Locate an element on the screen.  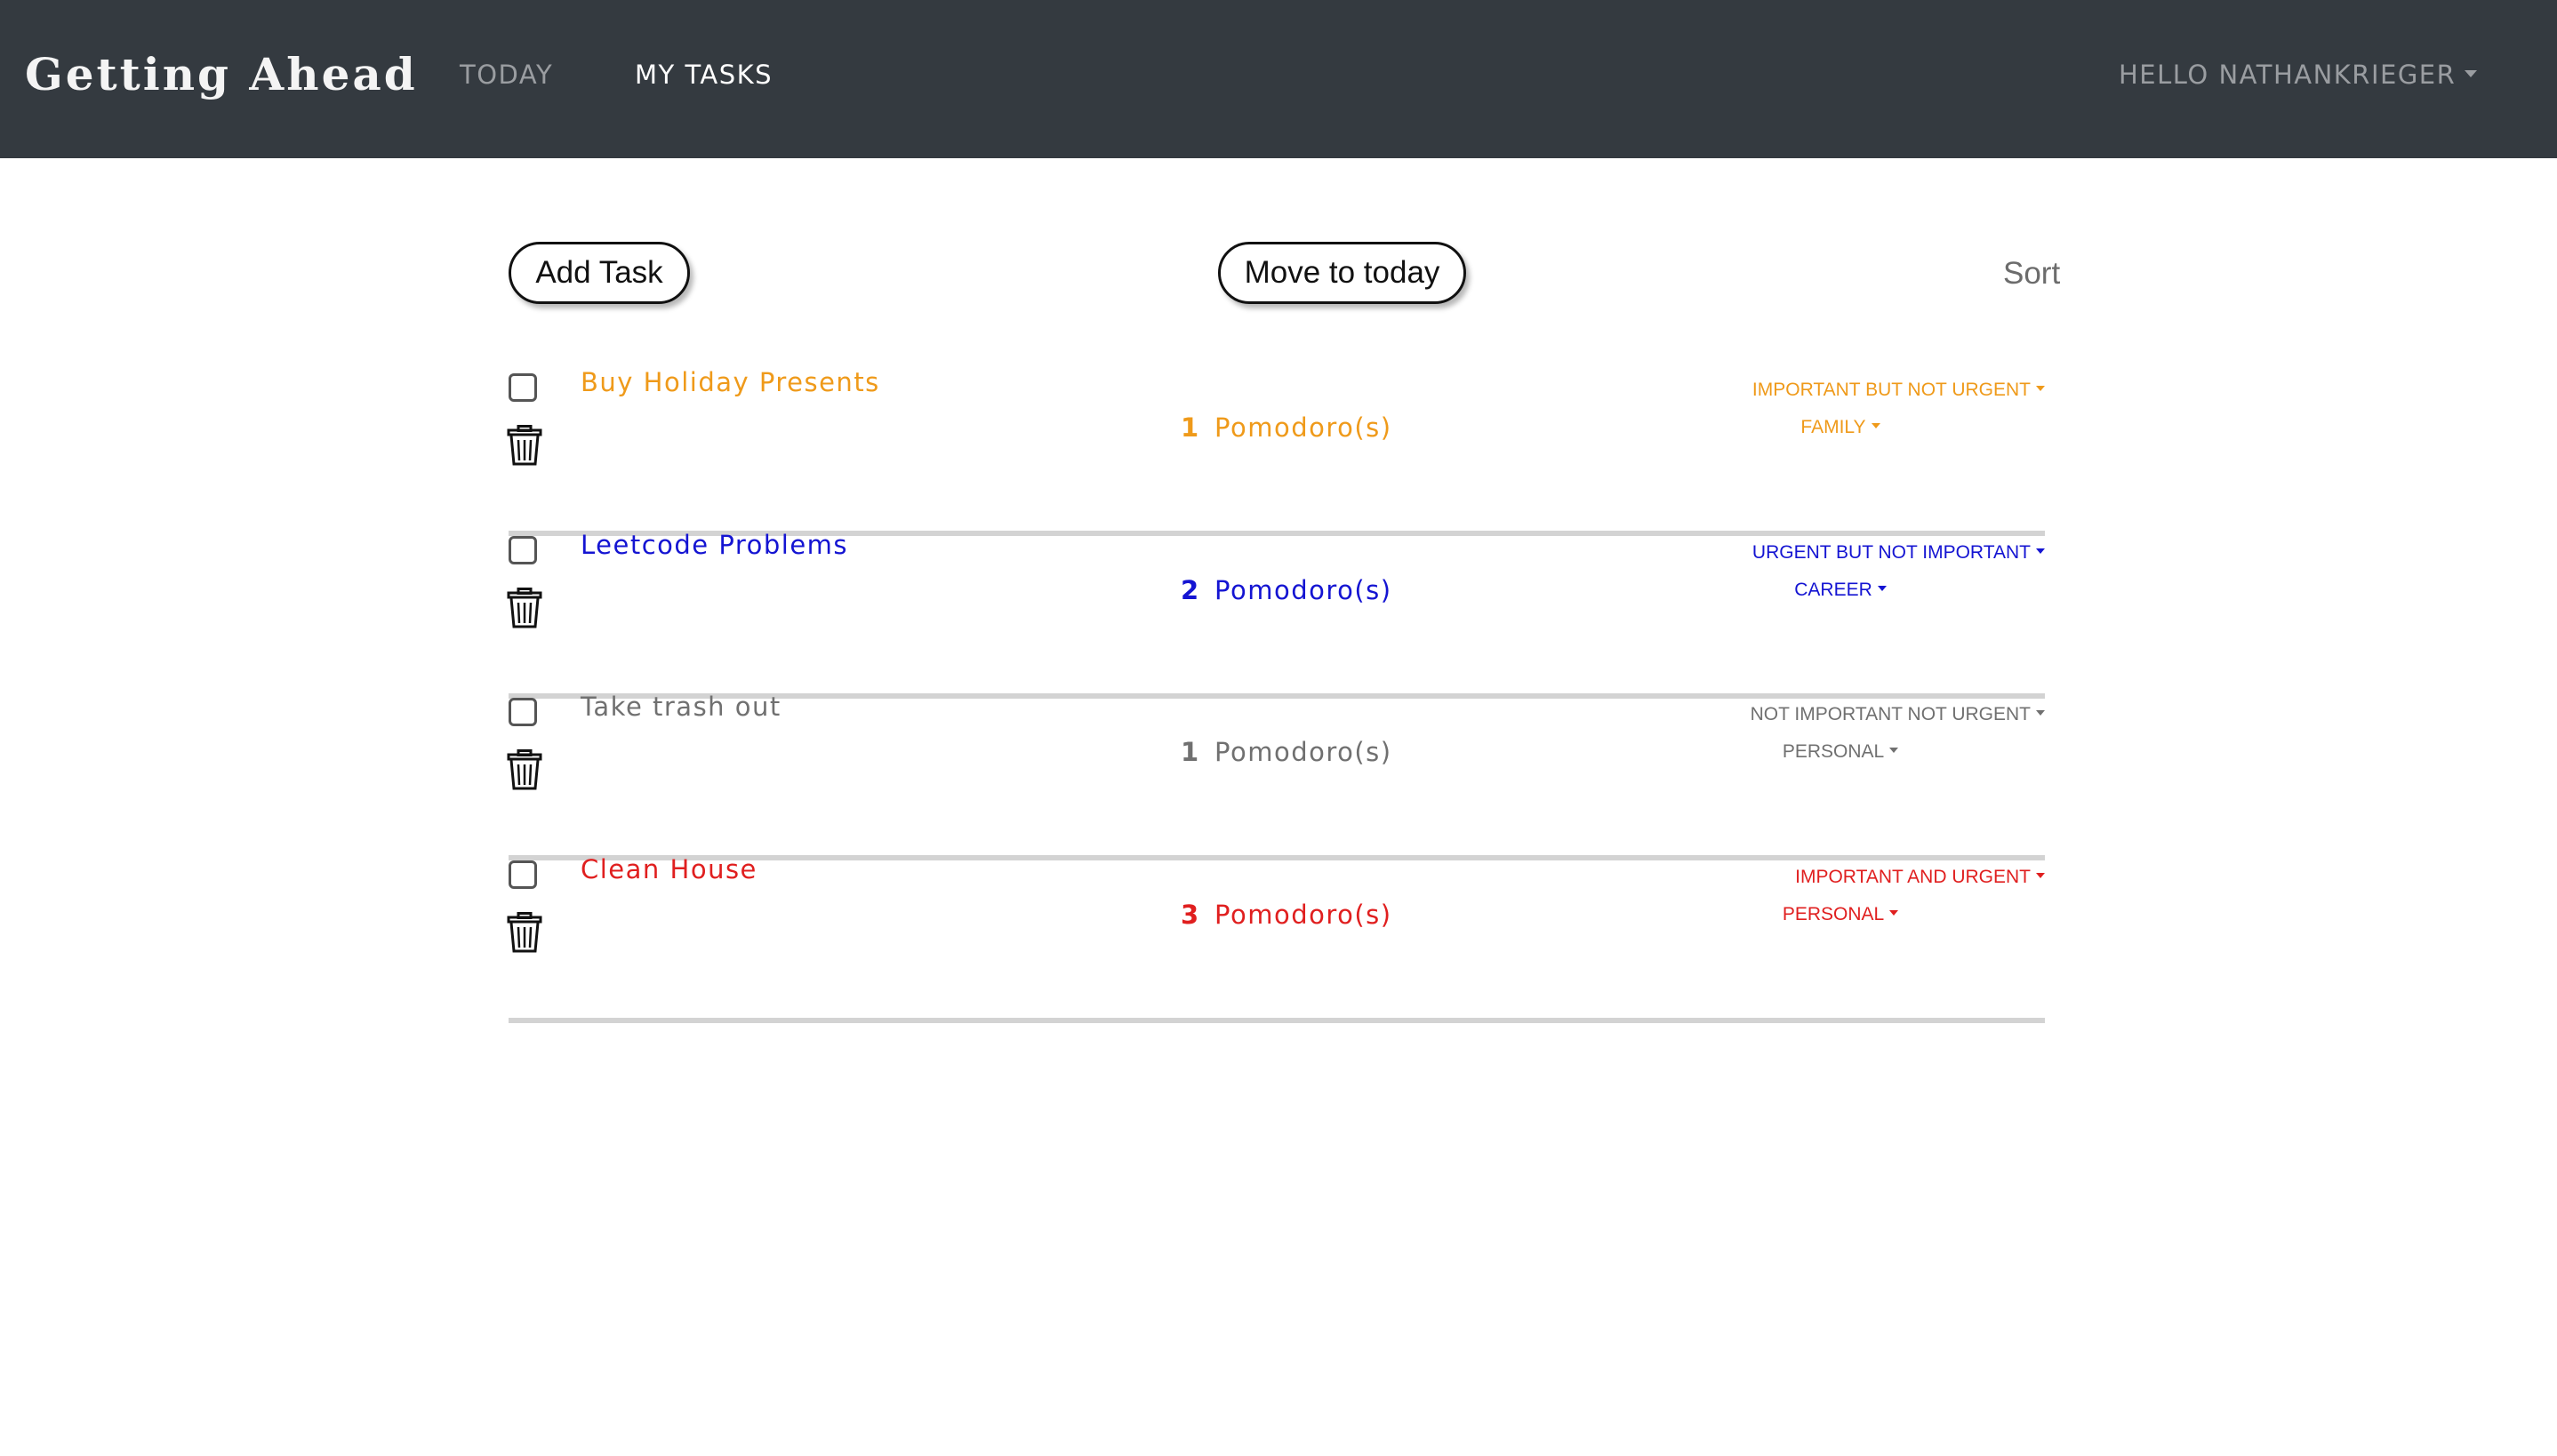
task-dropdowns: NOT IMPORTANT NOT URGENT PERSONAL is located at coordinates (1840, 733).